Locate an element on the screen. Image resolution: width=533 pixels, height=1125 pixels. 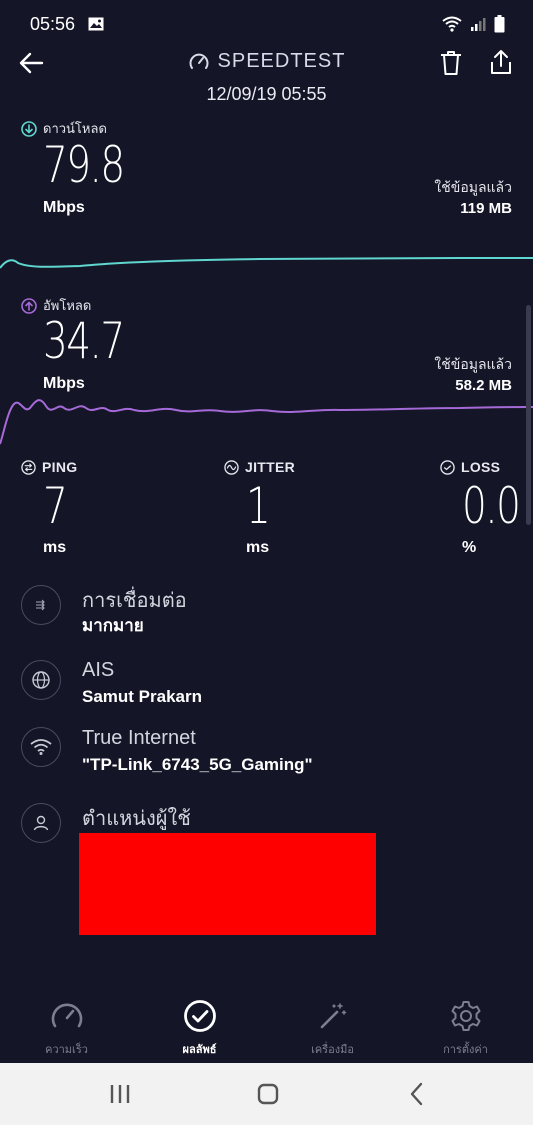
loss-unit: % is located at coordinates (469, 547).